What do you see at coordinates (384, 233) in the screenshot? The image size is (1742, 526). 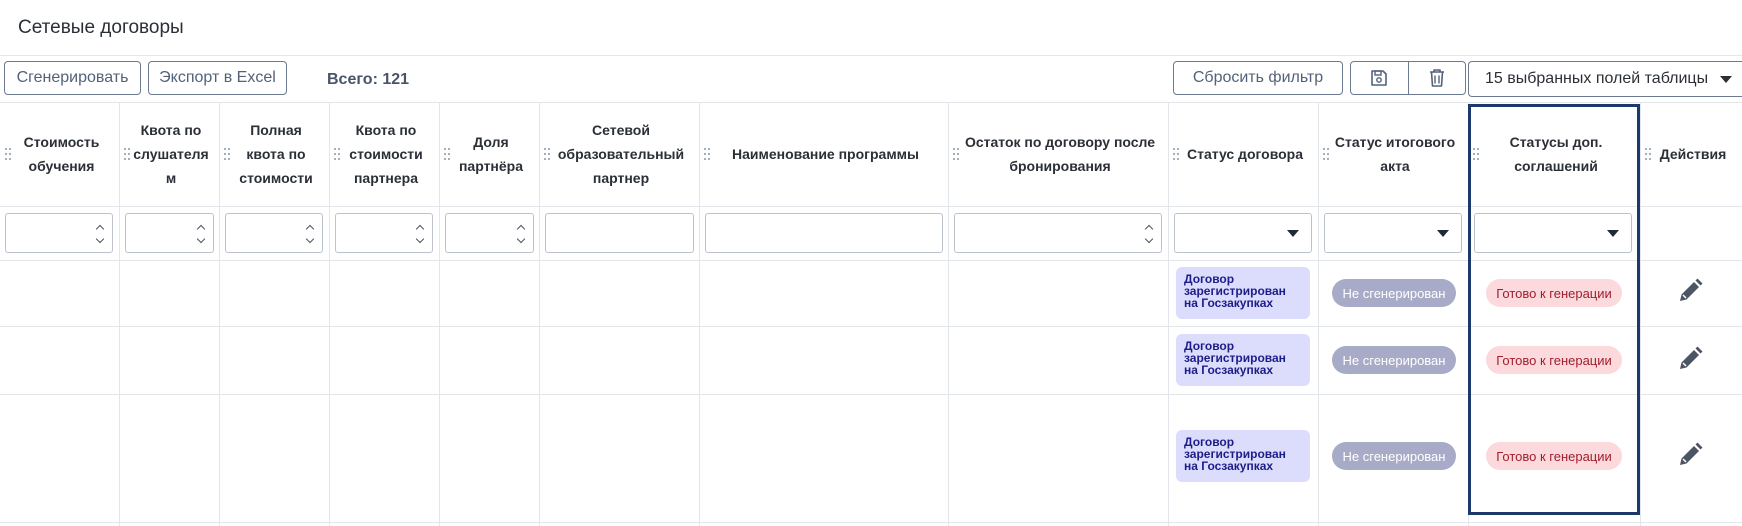 I see `filter-partner-quota-input` at bounding box center [384, 233].